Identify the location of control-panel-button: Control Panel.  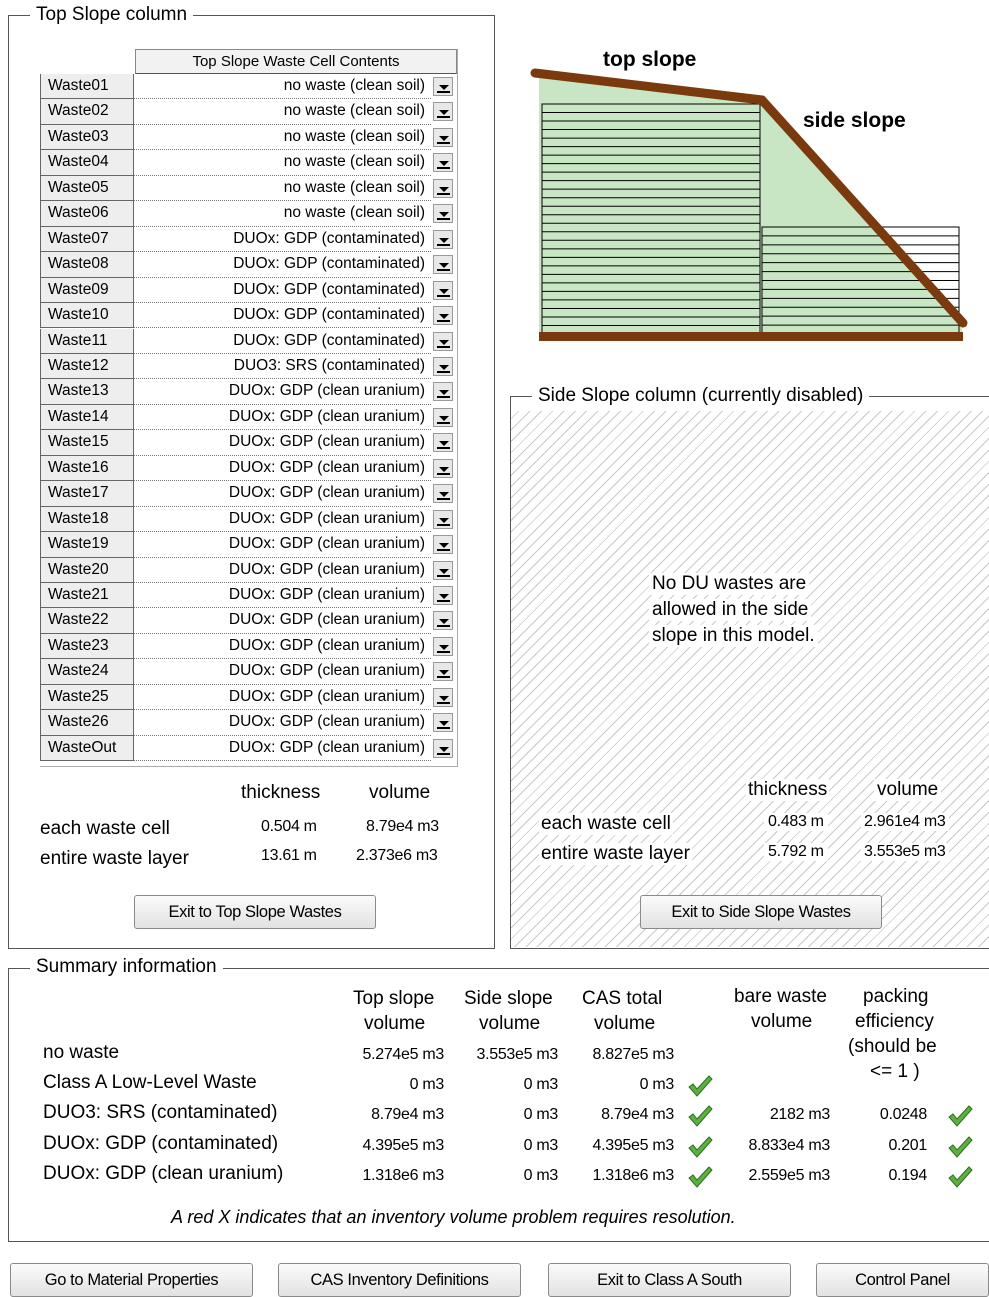
(902, 1280).